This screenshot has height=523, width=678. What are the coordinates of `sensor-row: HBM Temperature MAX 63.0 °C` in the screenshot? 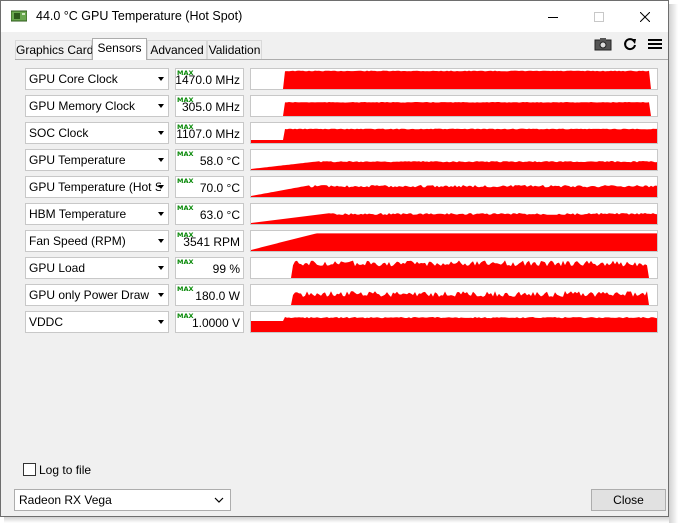 It's located at (341, 214).